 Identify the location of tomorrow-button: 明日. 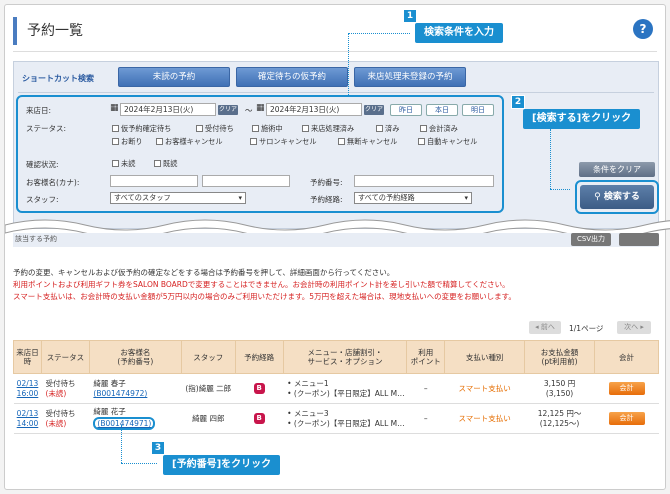
(478, 110).